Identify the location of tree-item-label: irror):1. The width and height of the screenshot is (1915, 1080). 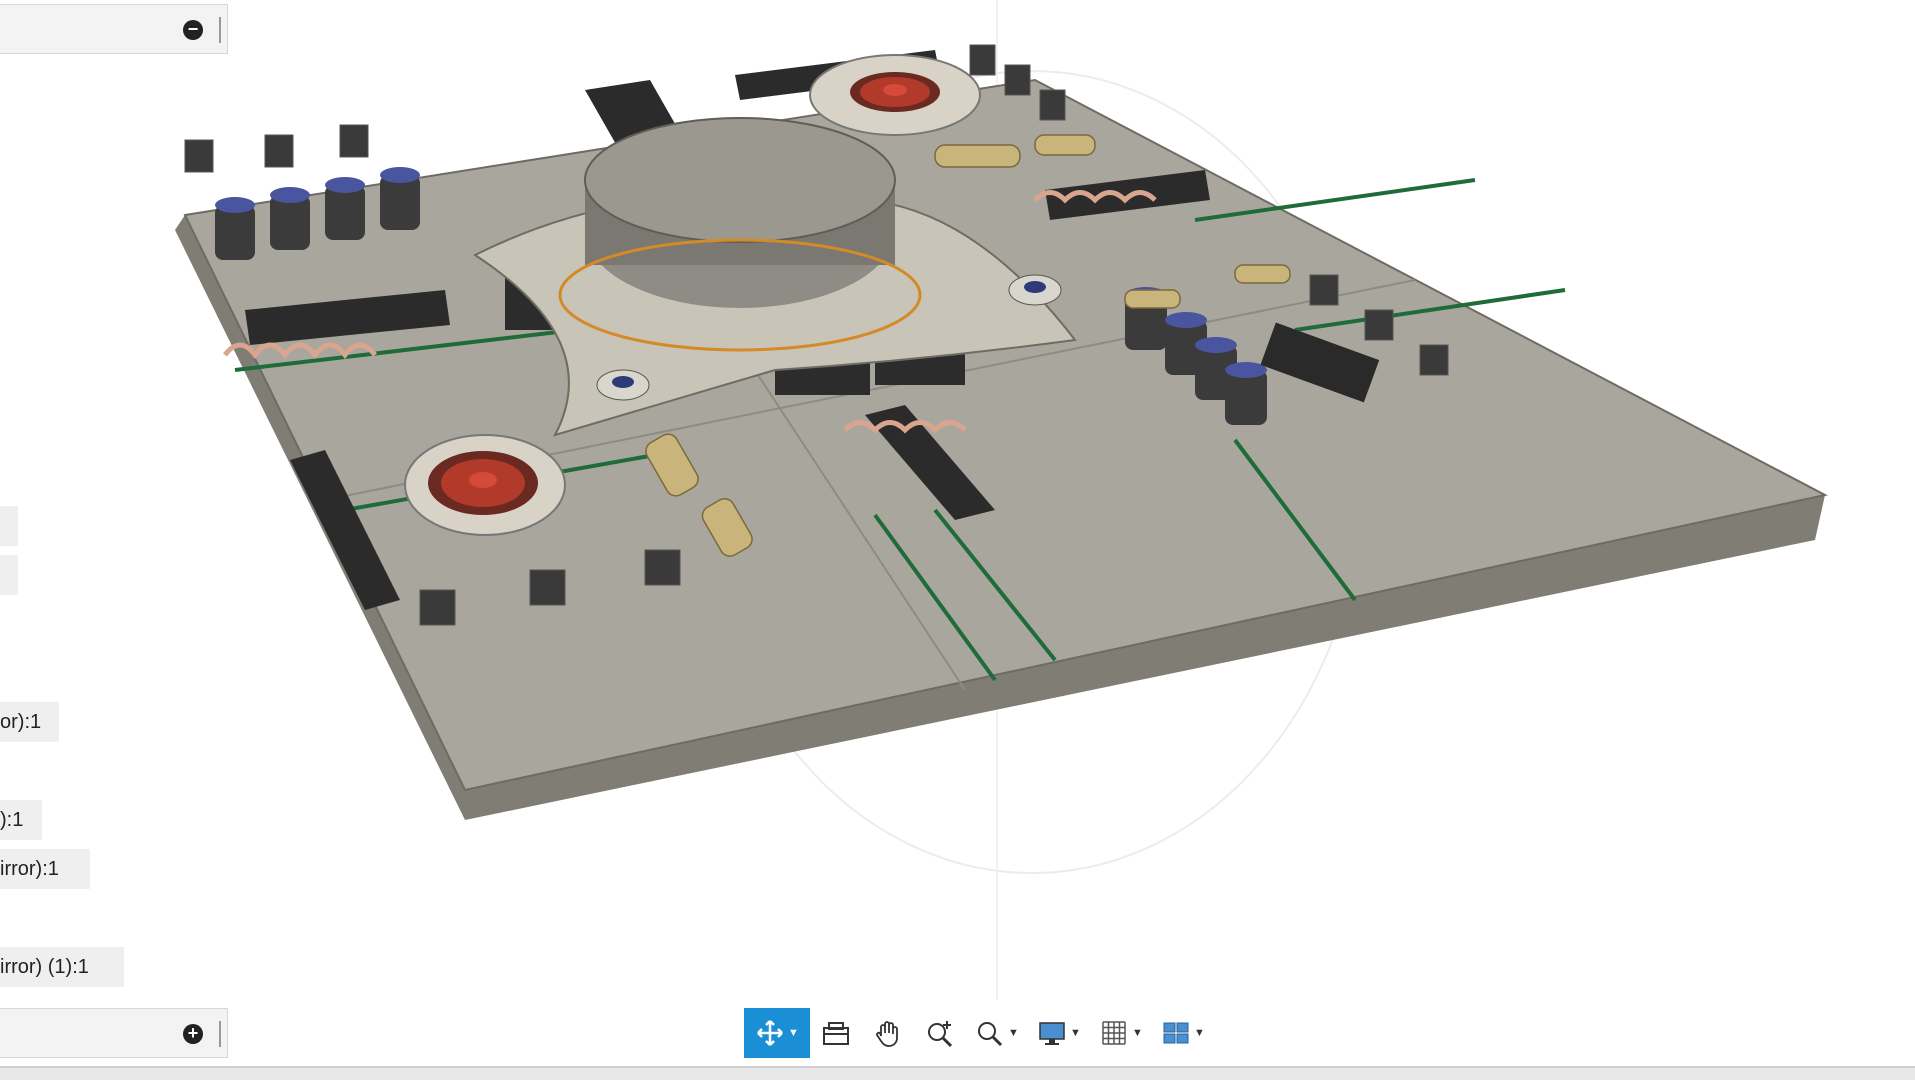
(29, 869).